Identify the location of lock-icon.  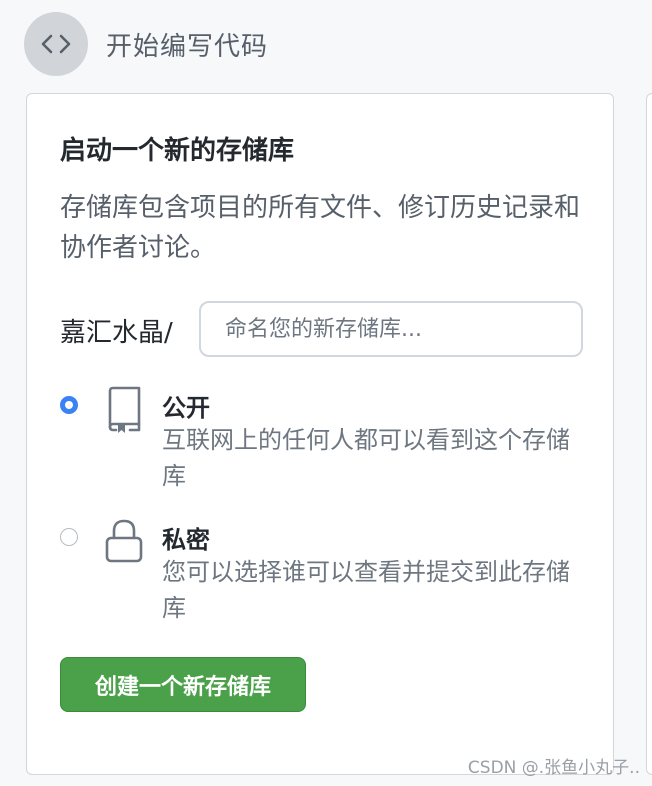
(124, 543).